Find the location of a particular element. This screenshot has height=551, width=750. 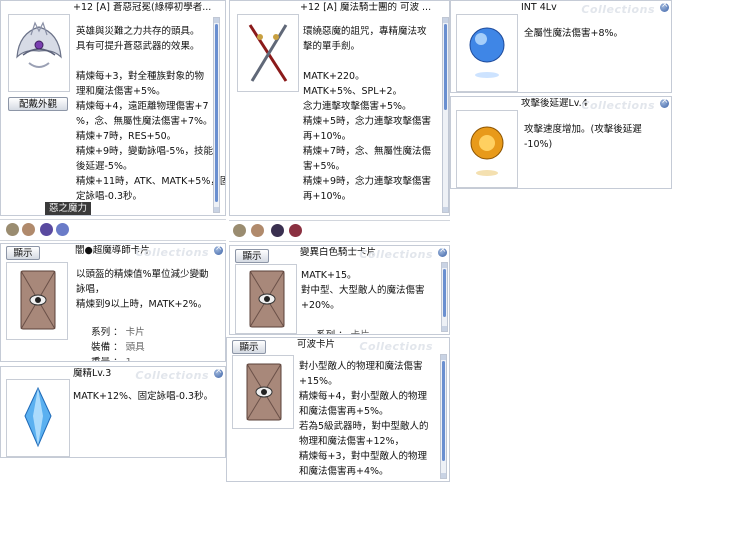

card2-row-series: 系列 ： 卡片 is located at coordinates (337, 323).